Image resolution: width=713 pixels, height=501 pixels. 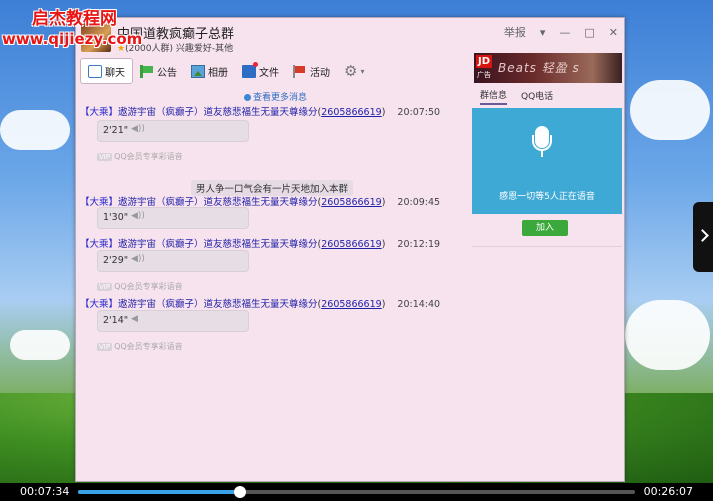 I want to click on window-titlebar: 中国道教疯癫子总群 ★(2000人群) 兴趣爱好-其他 举报 ▾ — □ ✕, so click(x=350, y=38).